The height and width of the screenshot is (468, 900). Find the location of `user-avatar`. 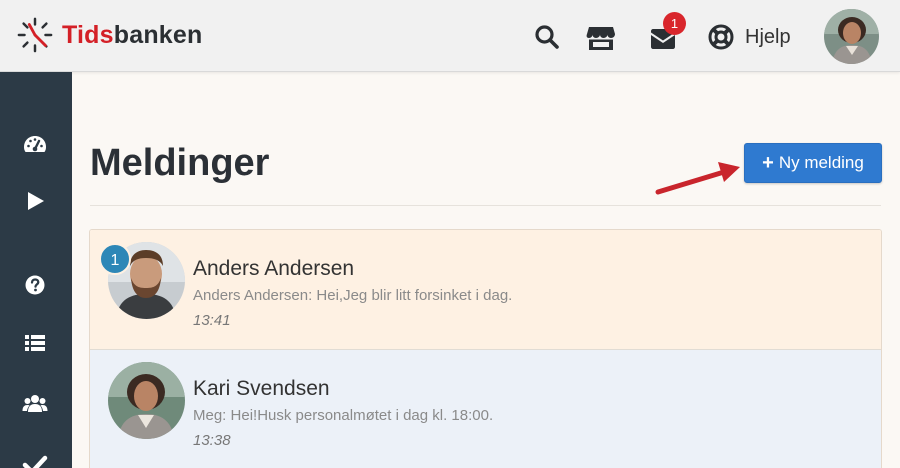

user-avatar is located at coordinates (851, 36).